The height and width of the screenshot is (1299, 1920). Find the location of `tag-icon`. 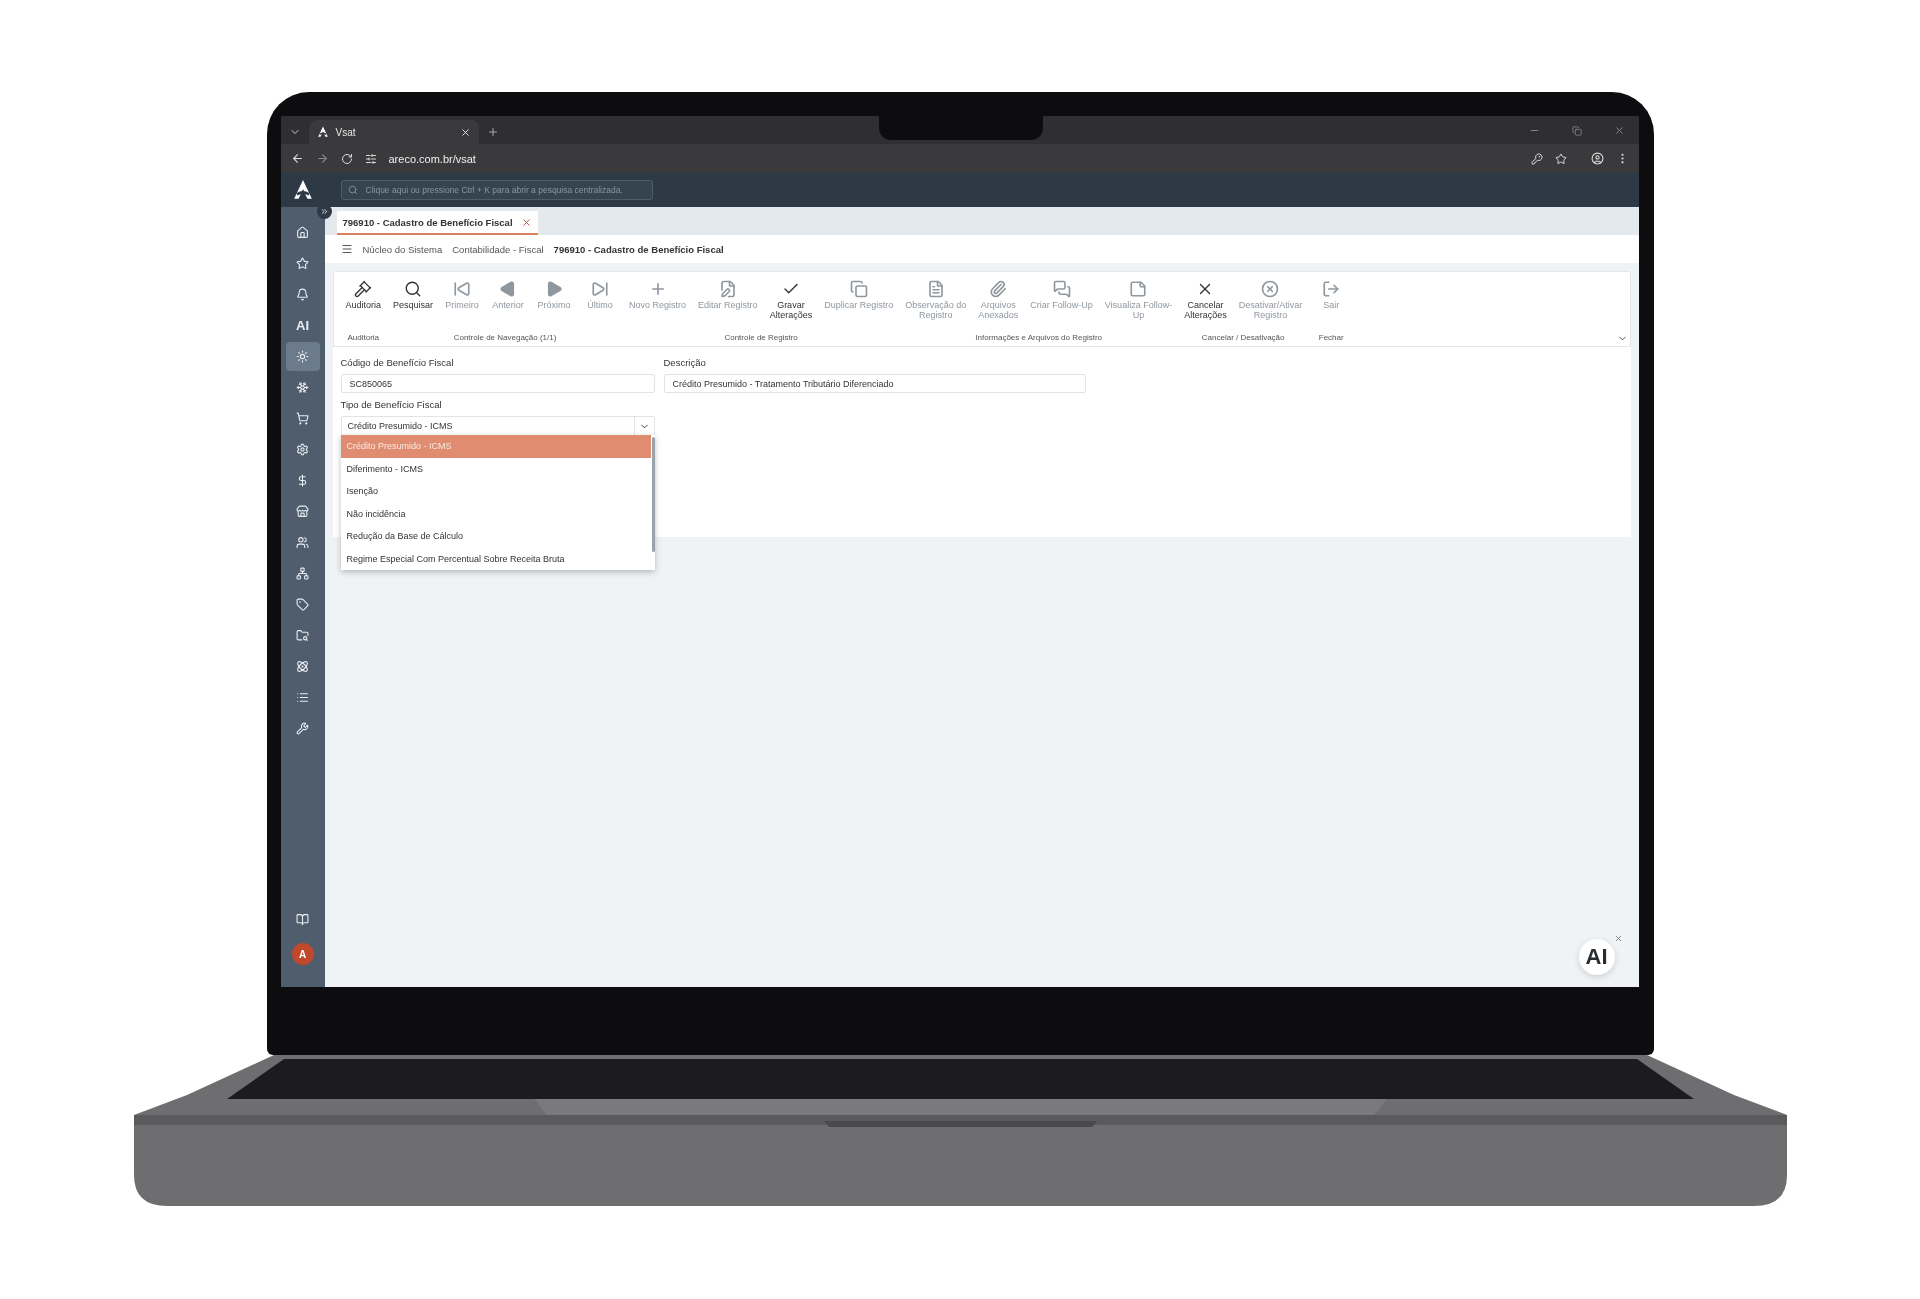

tag-icon is located at coordinates (302, 604).